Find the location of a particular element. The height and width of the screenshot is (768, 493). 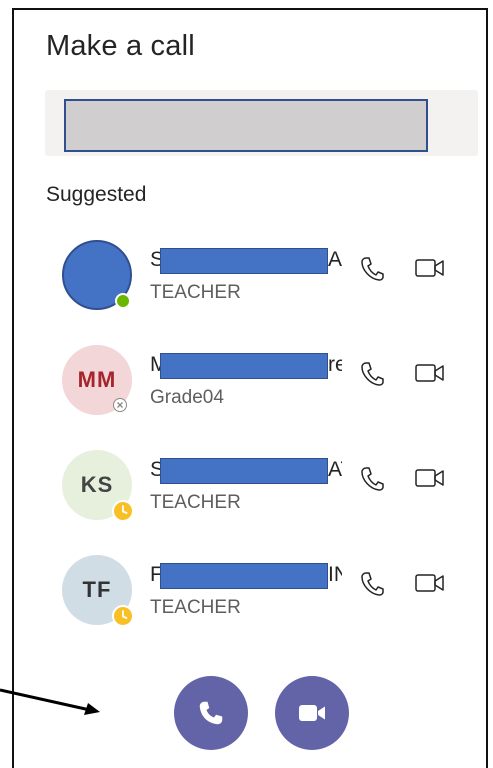

panel-title: Make a call is located at coordinates (120, 46).